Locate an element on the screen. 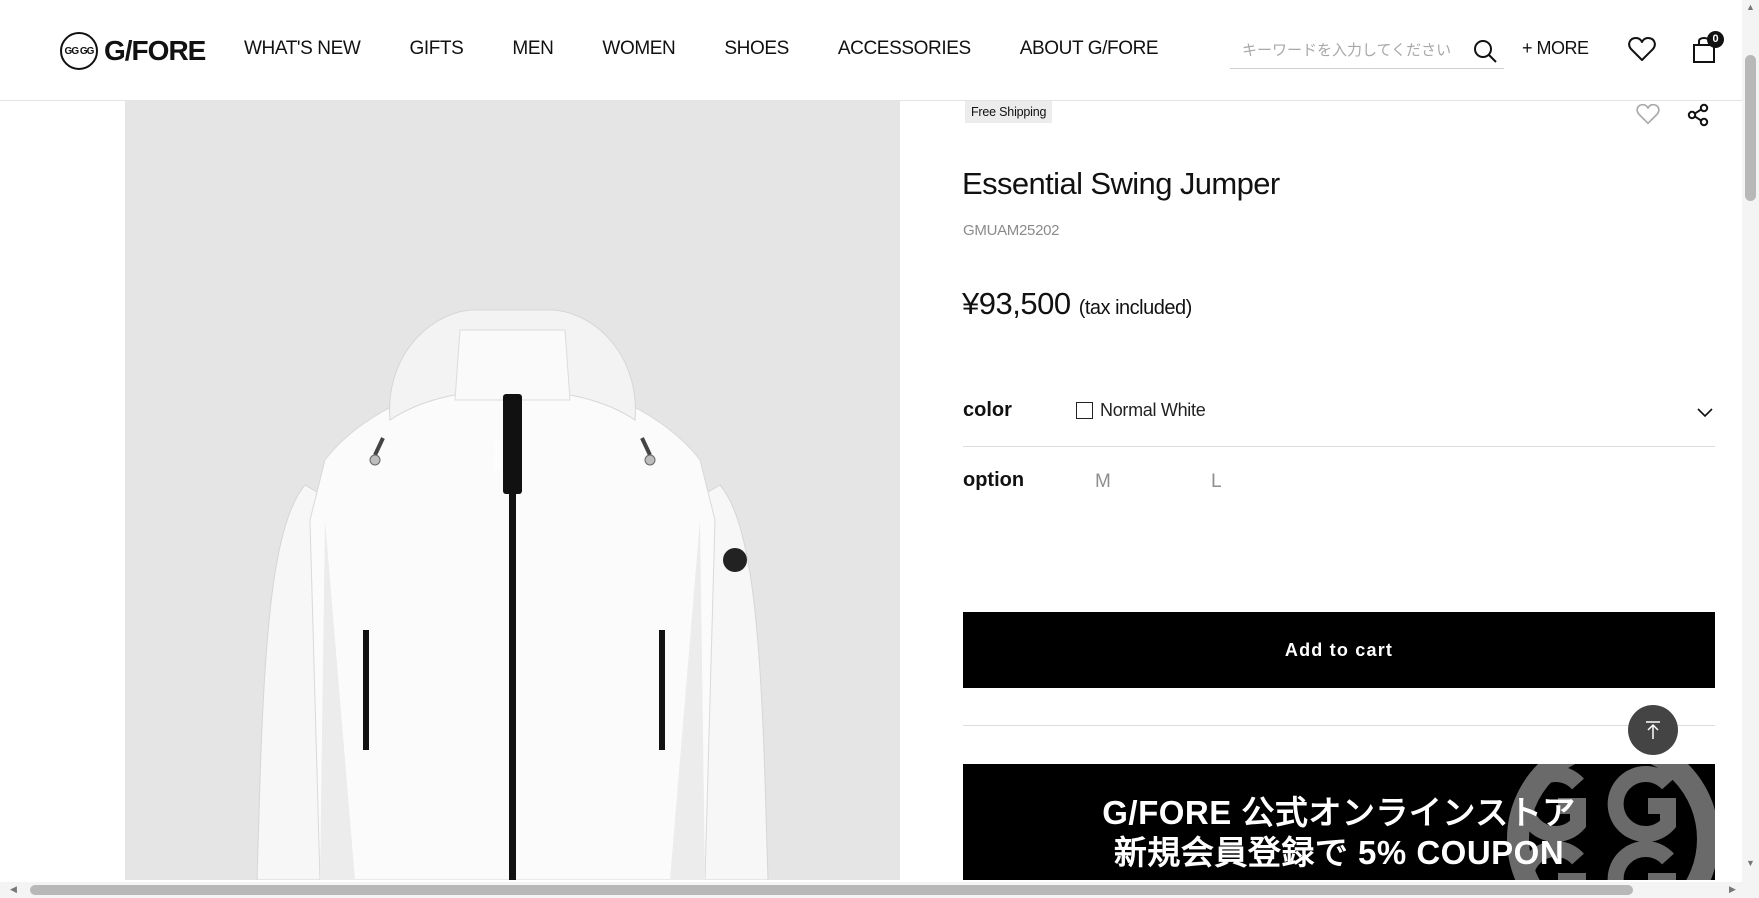  color-swatch is located at coordinates (1084, 410).